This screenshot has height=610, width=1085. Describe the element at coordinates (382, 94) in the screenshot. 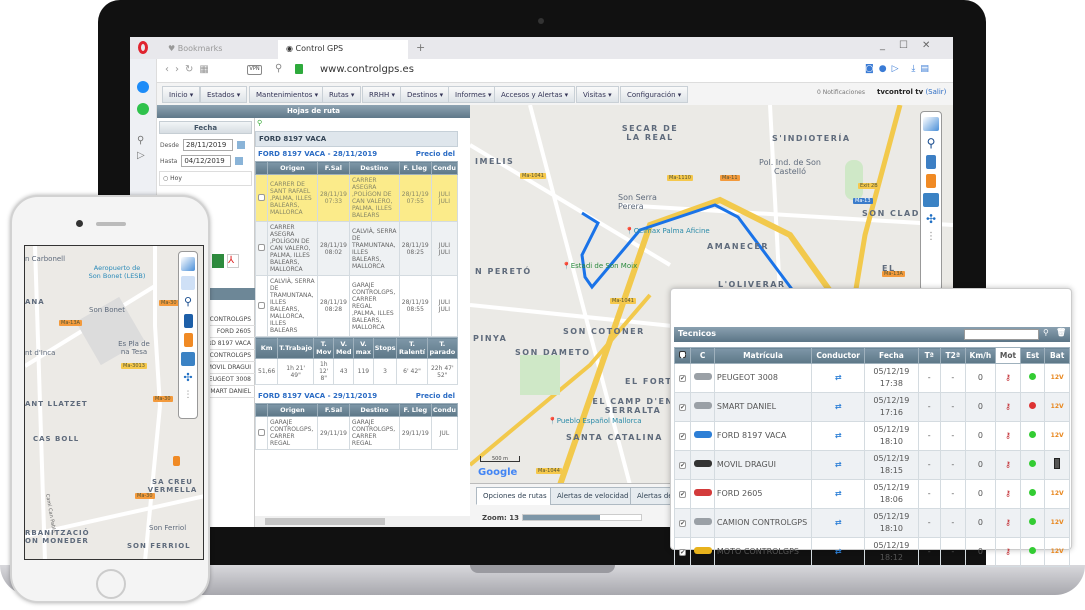

I see `menu-rrhh: RRHH ▾` at that location.